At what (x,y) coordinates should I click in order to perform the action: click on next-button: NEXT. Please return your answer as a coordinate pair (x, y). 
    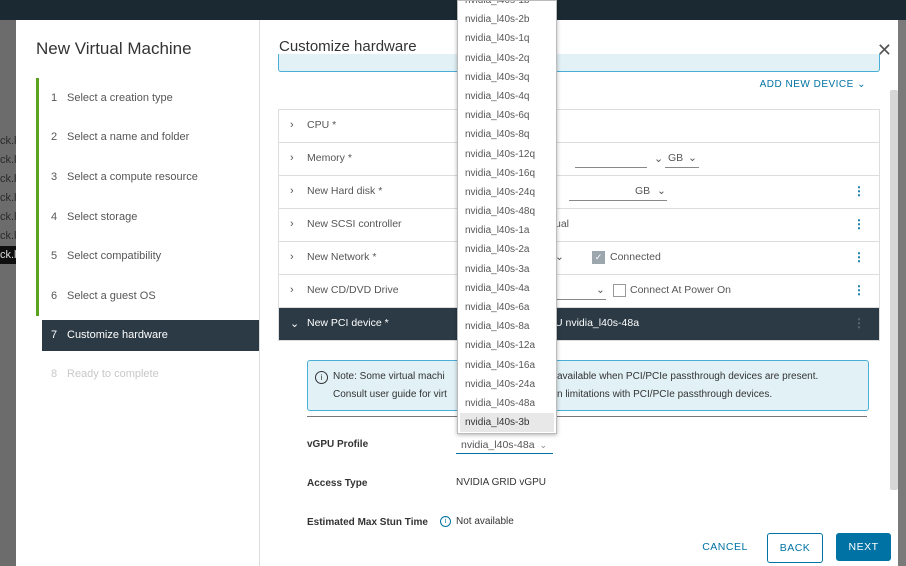
    Looking at the image, I should click on (863, 547).